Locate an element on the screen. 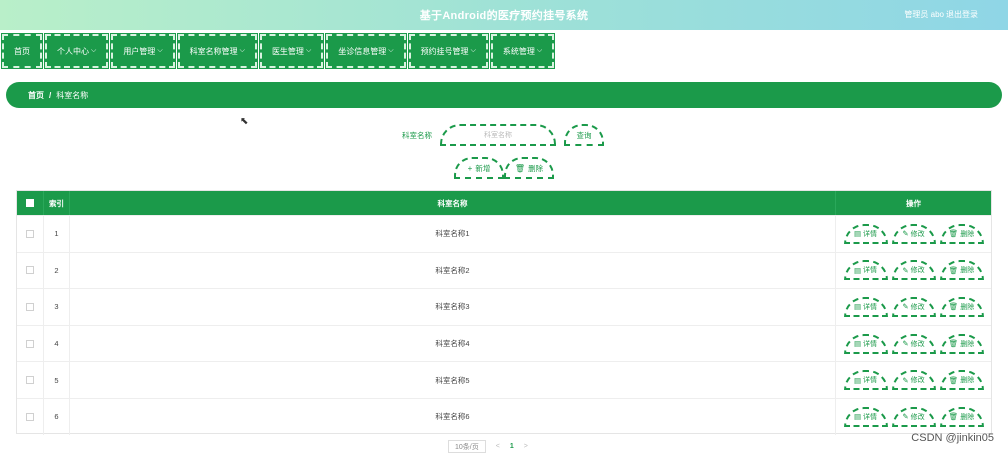 The width and height of the screenshot is (1008, 455). nav-label: 个人中心 is located at coordinates (73, 51).